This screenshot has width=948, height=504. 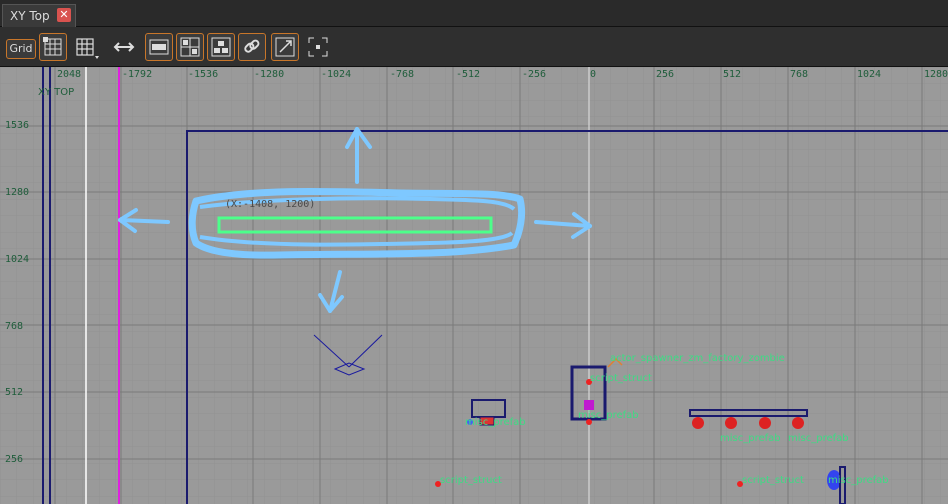 I want to click on prefab-icon, so click(x=221, y=47).